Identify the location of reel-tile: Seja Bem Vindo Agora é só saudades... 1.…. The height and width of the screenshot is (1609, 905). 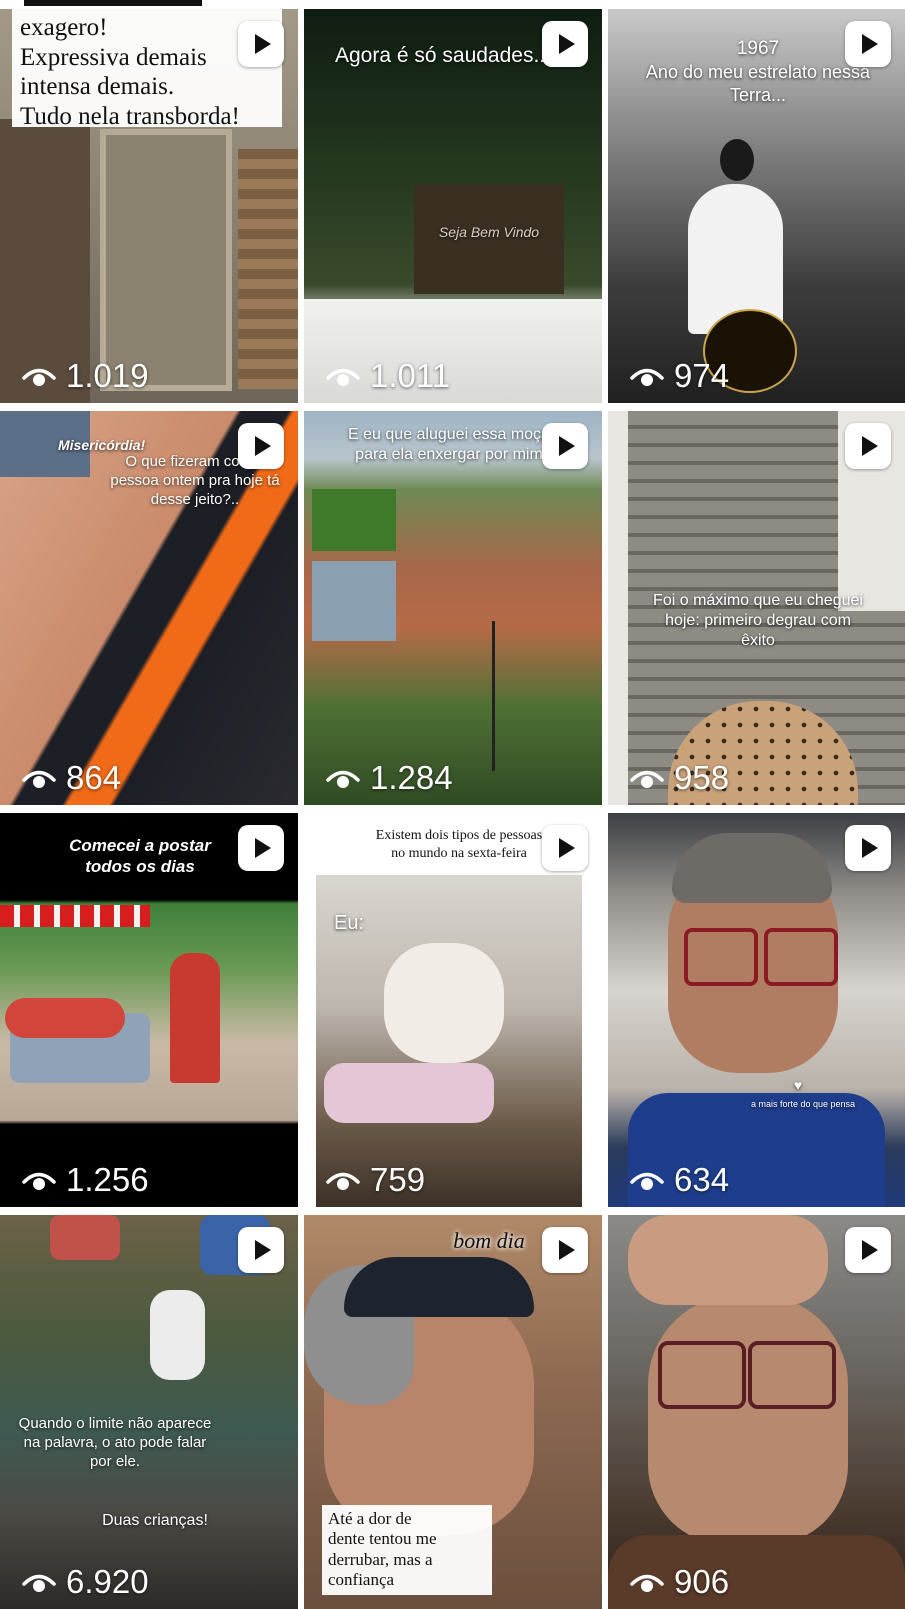
(453, 206).